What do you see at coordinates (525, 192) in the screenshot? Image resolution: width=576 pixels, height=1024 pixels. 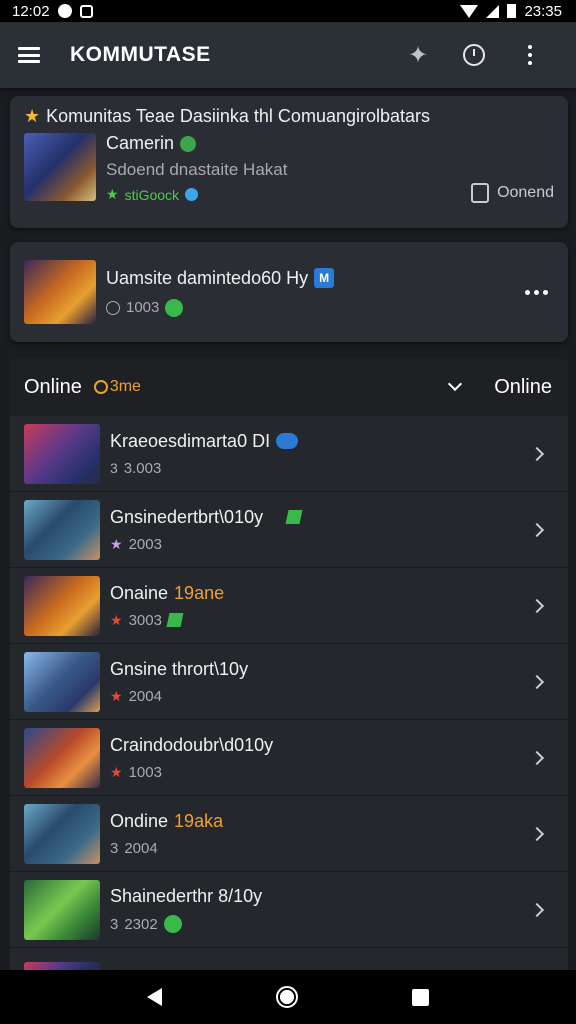 I see `comment-label: Oonend` at bounding box center [525, 192].